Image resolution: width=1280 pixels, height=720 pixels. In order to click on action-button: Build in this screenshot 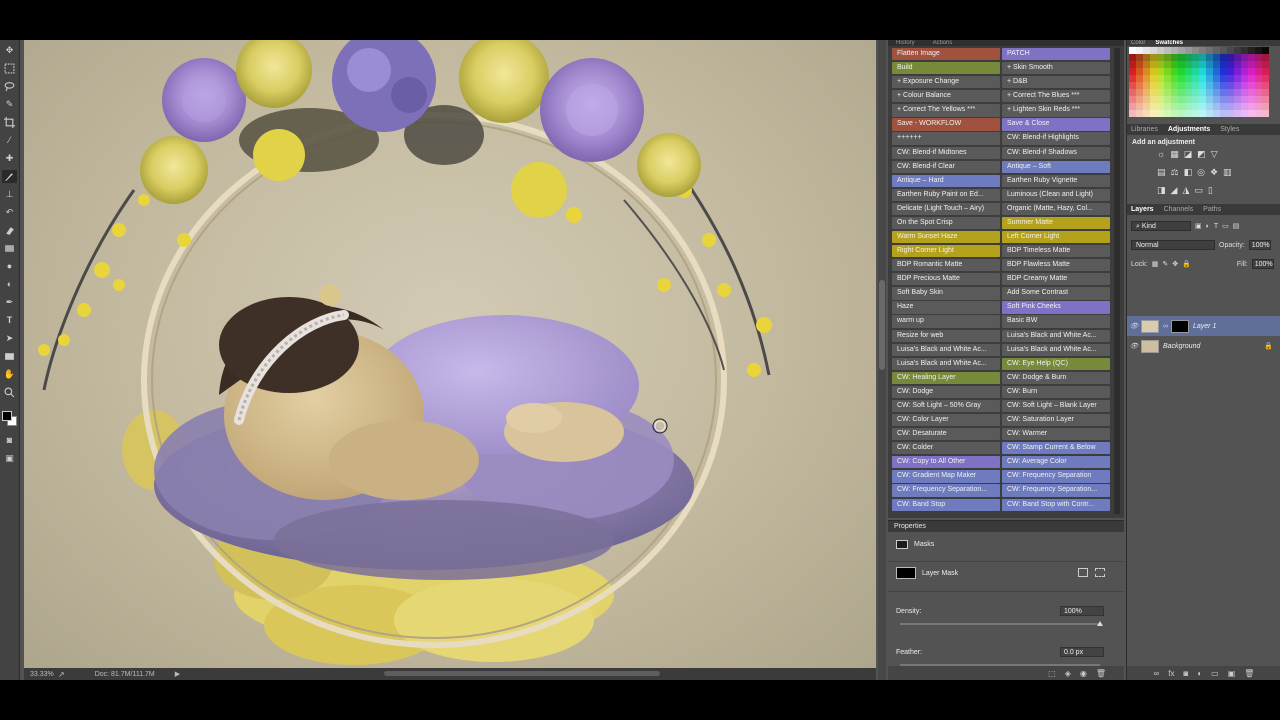, I will do `click(946, 68)`.